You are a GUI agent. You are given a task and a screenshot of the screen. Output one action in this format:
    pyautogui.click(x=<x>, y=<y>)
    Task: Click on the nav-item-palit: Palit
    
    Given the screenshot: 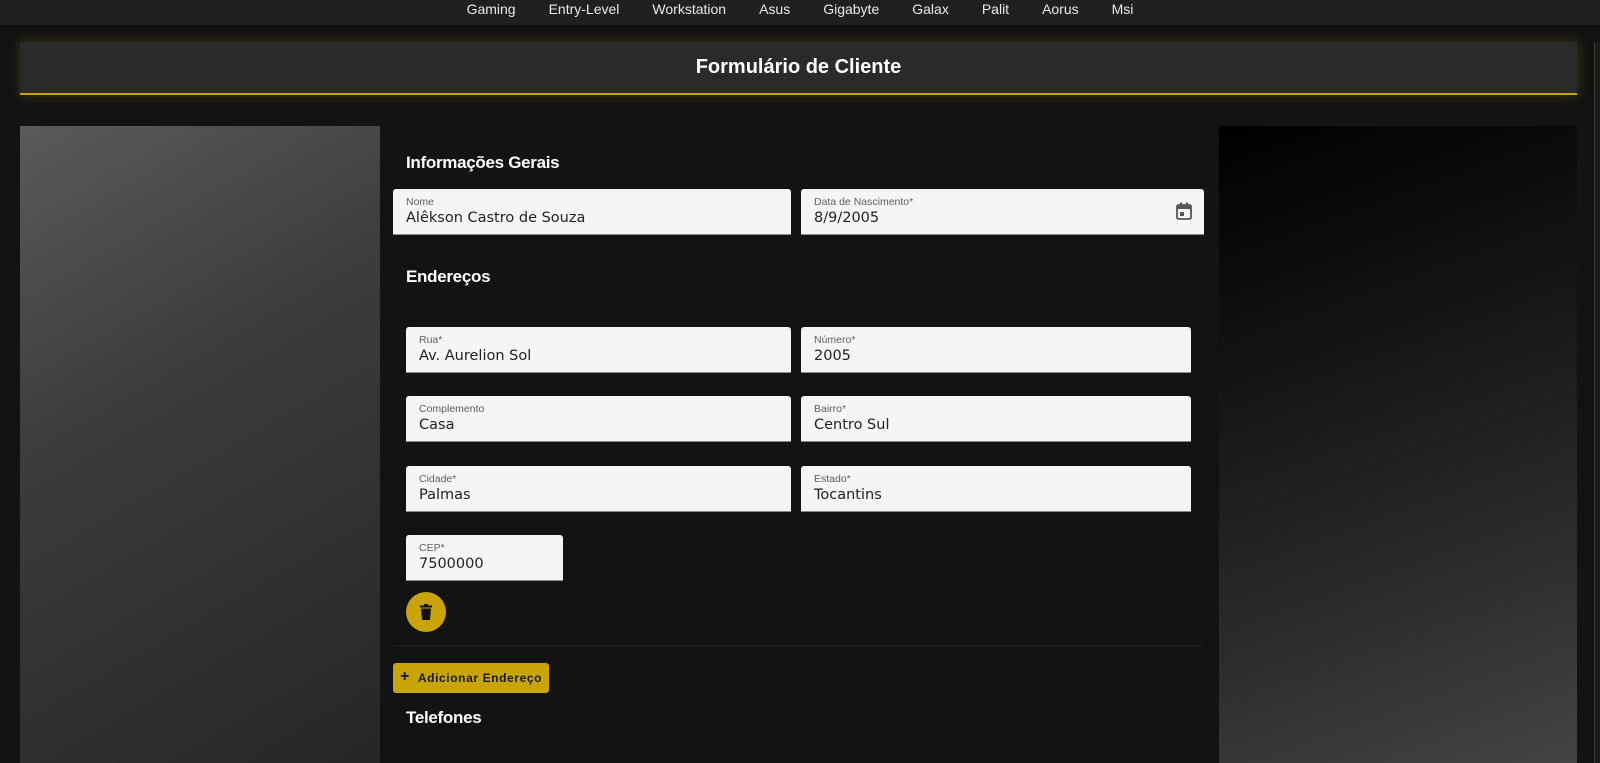 What is the action you would take?
    pyautogui.click(x=995, y=9)
    